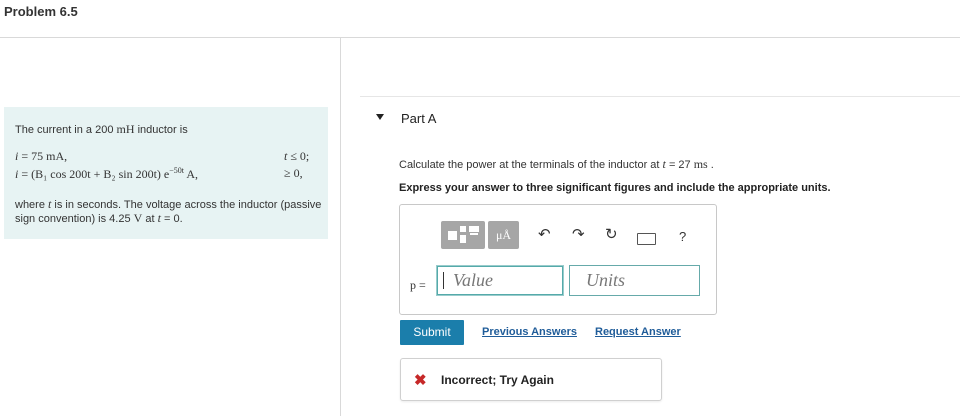  What do you see at coordinates (578, 235) in the screenshot?
I see `redo-icon: ↷` at bounding box center [578, 235].